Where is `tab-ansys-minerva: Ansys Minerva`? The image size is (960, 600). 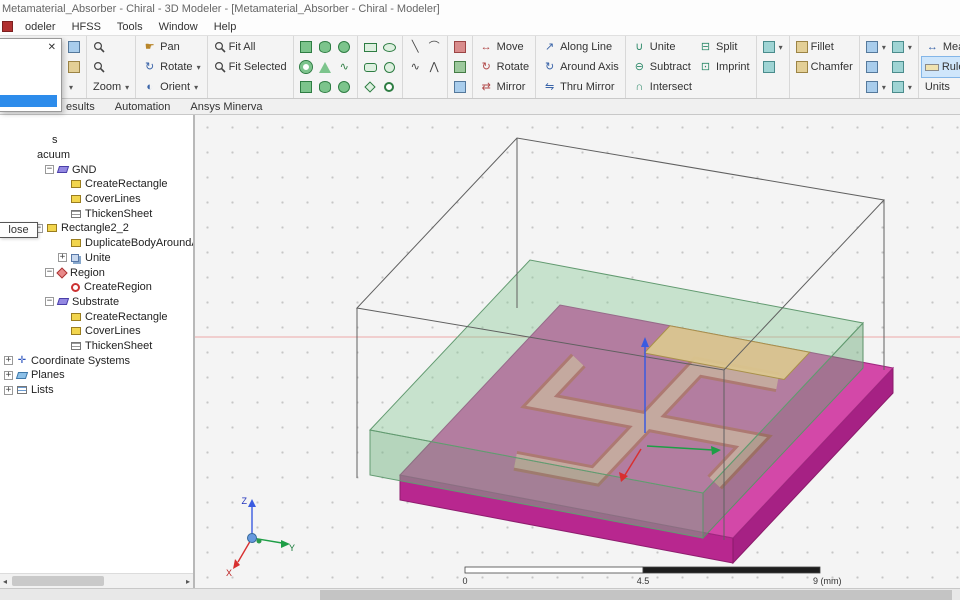 tab-ansys-minerva: Ansys Minerva is located at coordinates (226, 107).